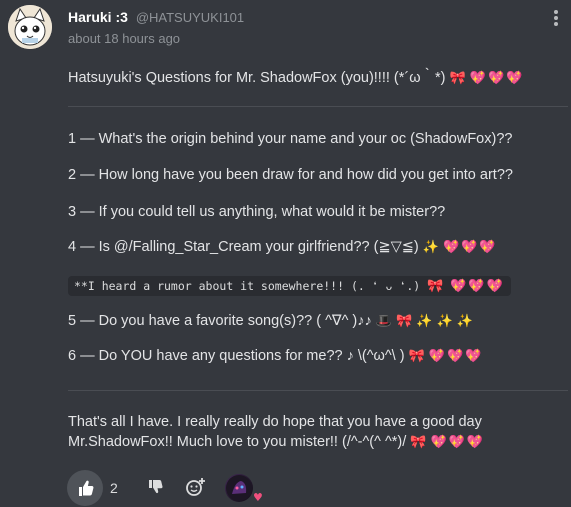  Describe the element at coordinates (556, 19) in the screenshot. I see `kebab-menu-icon` at that location.